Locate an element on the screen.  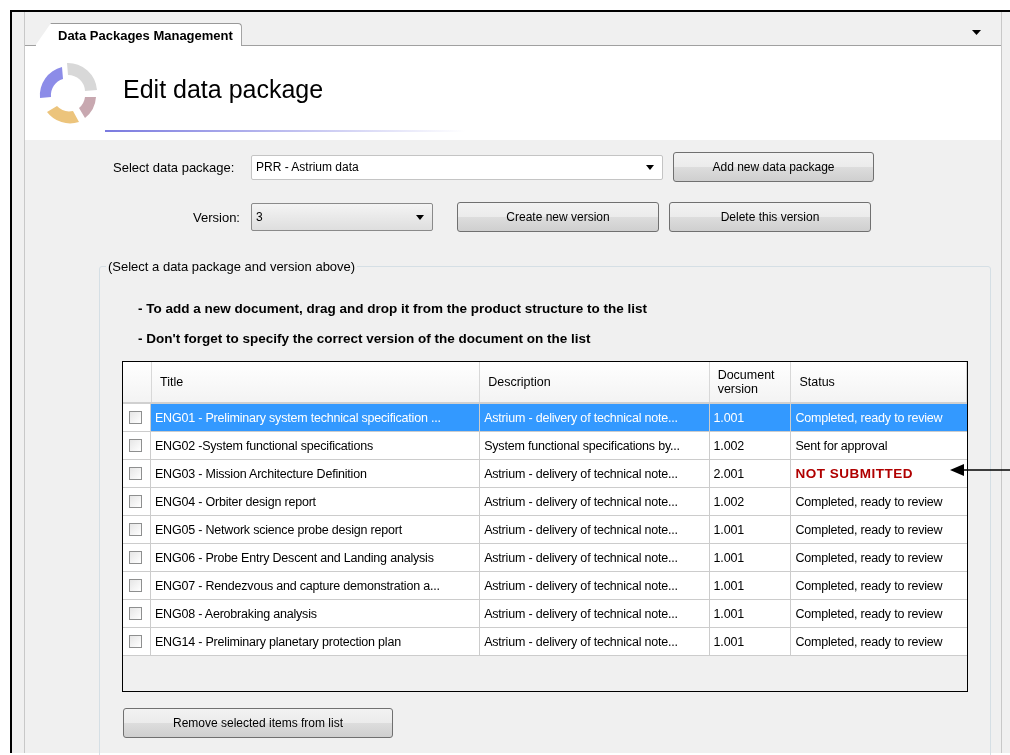
table-row: ENG14 - Preliminary planetary protection plan Astrium - delivery of technical note... 1.001 Completed, ready to review is located at coordinates (545, 642).